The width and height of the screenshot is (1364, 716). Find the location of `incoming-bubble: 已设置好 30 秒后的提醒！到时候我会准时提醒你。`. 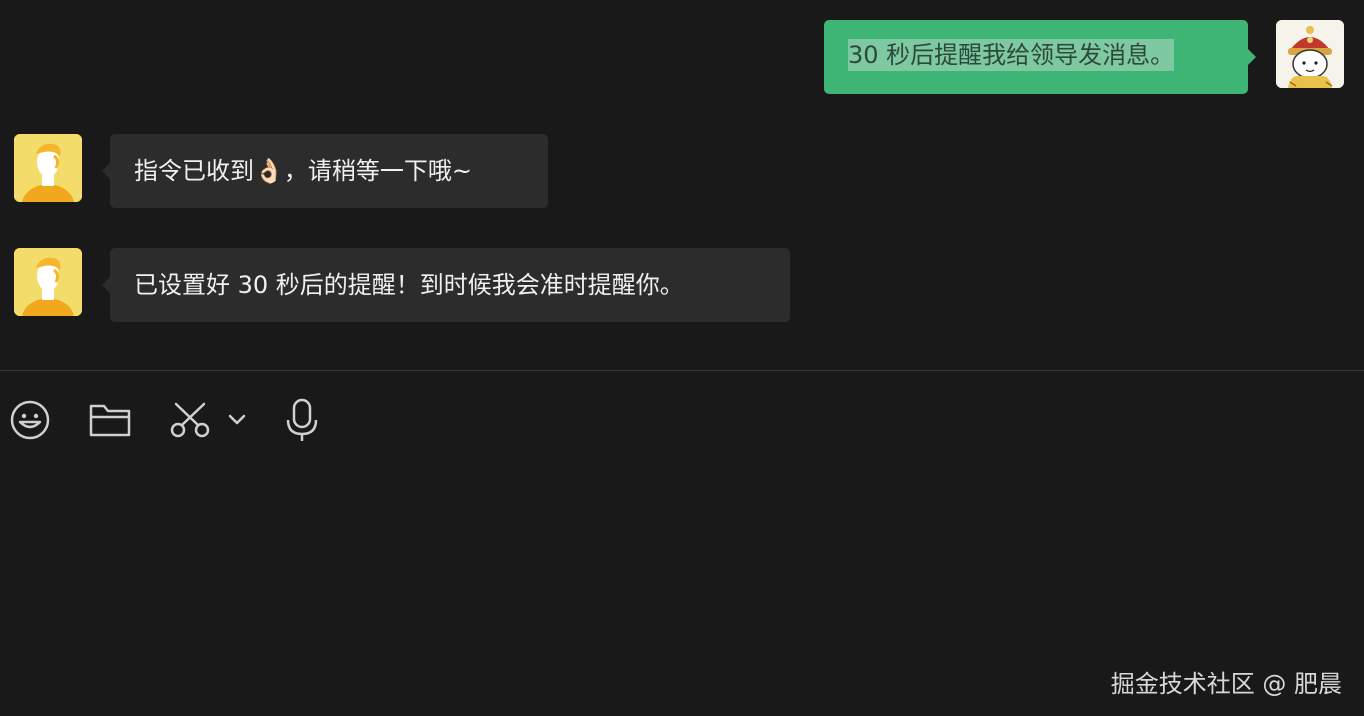

incoming-bubble: 已设置好 30 秒后的提醒！到时候我会准时提醒你。 is located at coordinates (446, 285).